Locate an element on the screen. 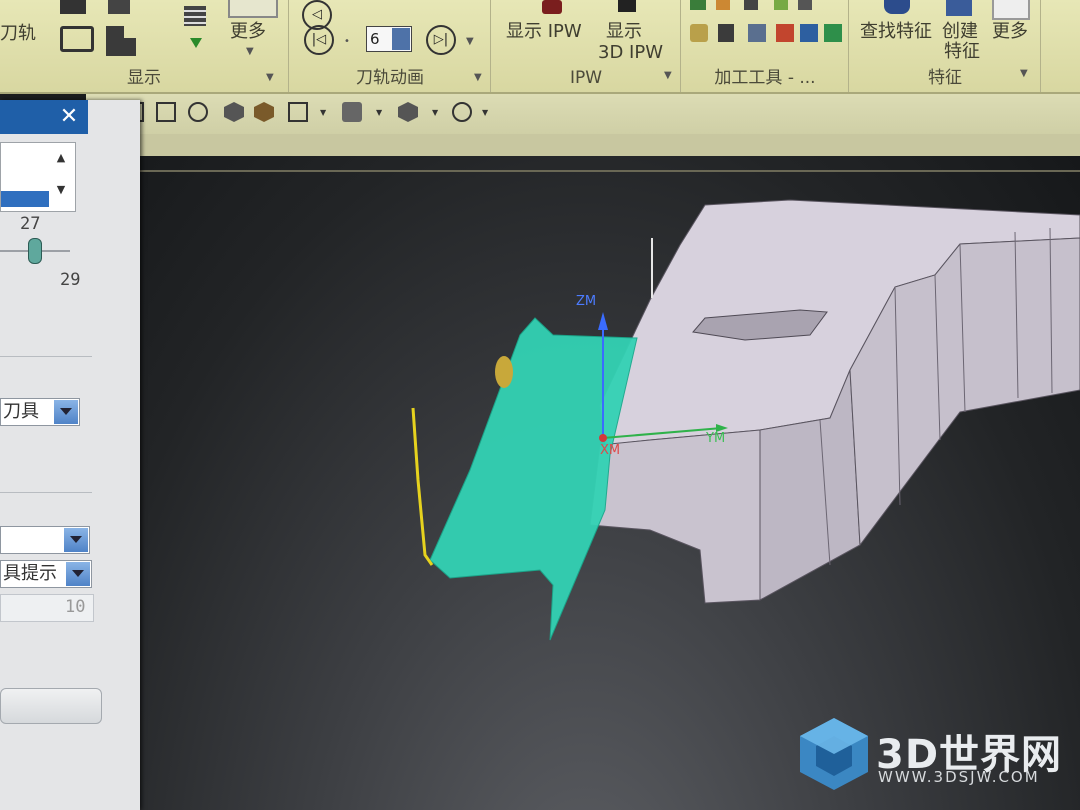  mcs-zm-label: ZM is located at coordinates (586, 301).